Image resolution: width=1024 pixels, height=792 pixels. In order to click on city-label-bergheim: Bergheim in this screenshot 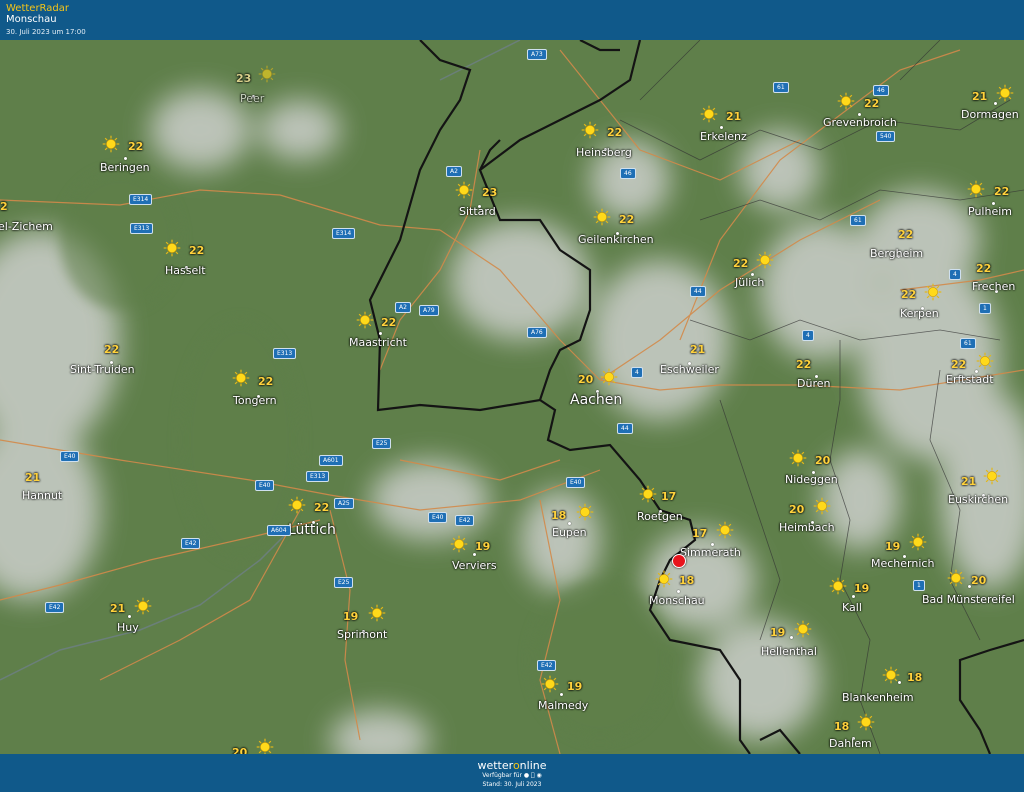, I will do `click(896, 253)`.